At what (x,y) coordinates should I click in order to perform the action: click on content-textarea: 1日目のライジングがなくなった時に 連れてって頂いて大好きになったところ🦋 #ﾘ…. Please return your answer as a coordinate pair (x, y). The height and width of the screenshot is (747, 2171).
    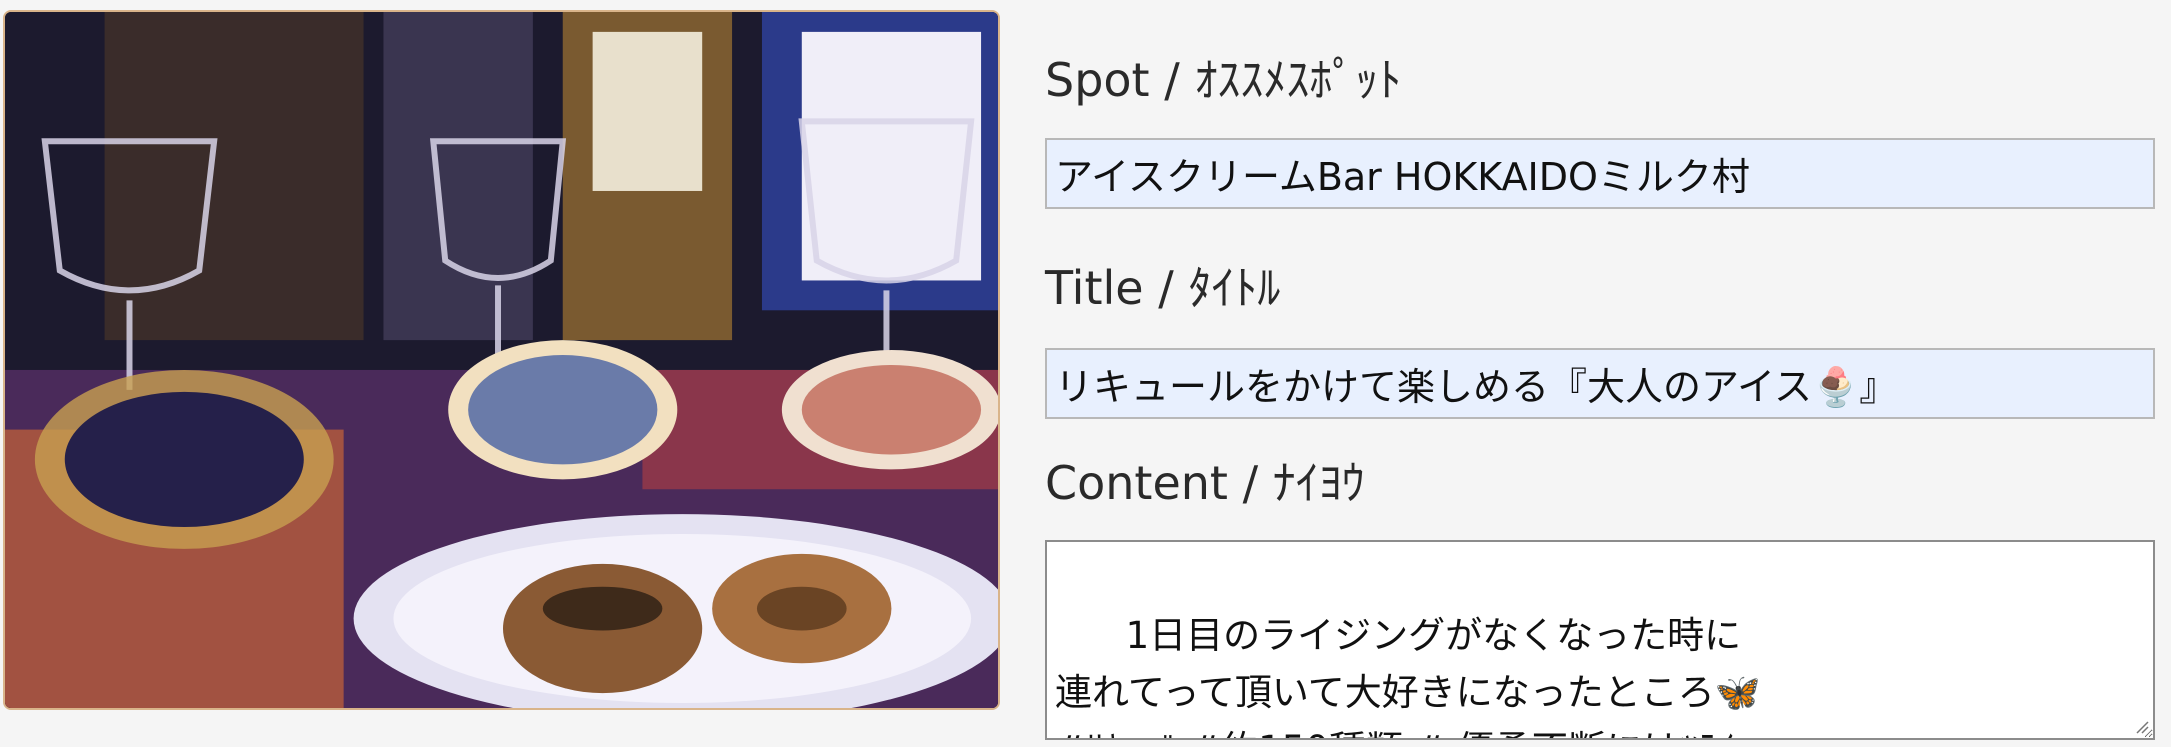
    Looking at the image, I should click on (1600, 640).